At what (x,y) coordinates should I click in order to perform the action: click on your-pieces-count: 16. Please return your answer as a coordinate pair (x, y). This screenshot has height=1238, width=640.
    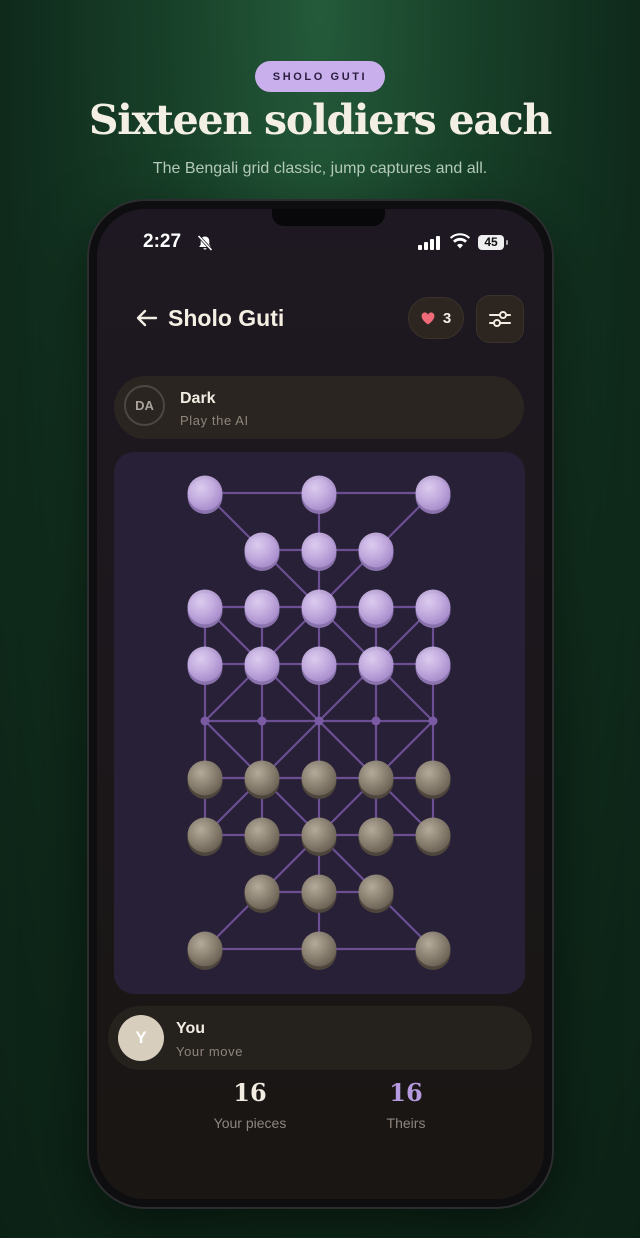
    Looking at the image, I should click on (250, 1092).